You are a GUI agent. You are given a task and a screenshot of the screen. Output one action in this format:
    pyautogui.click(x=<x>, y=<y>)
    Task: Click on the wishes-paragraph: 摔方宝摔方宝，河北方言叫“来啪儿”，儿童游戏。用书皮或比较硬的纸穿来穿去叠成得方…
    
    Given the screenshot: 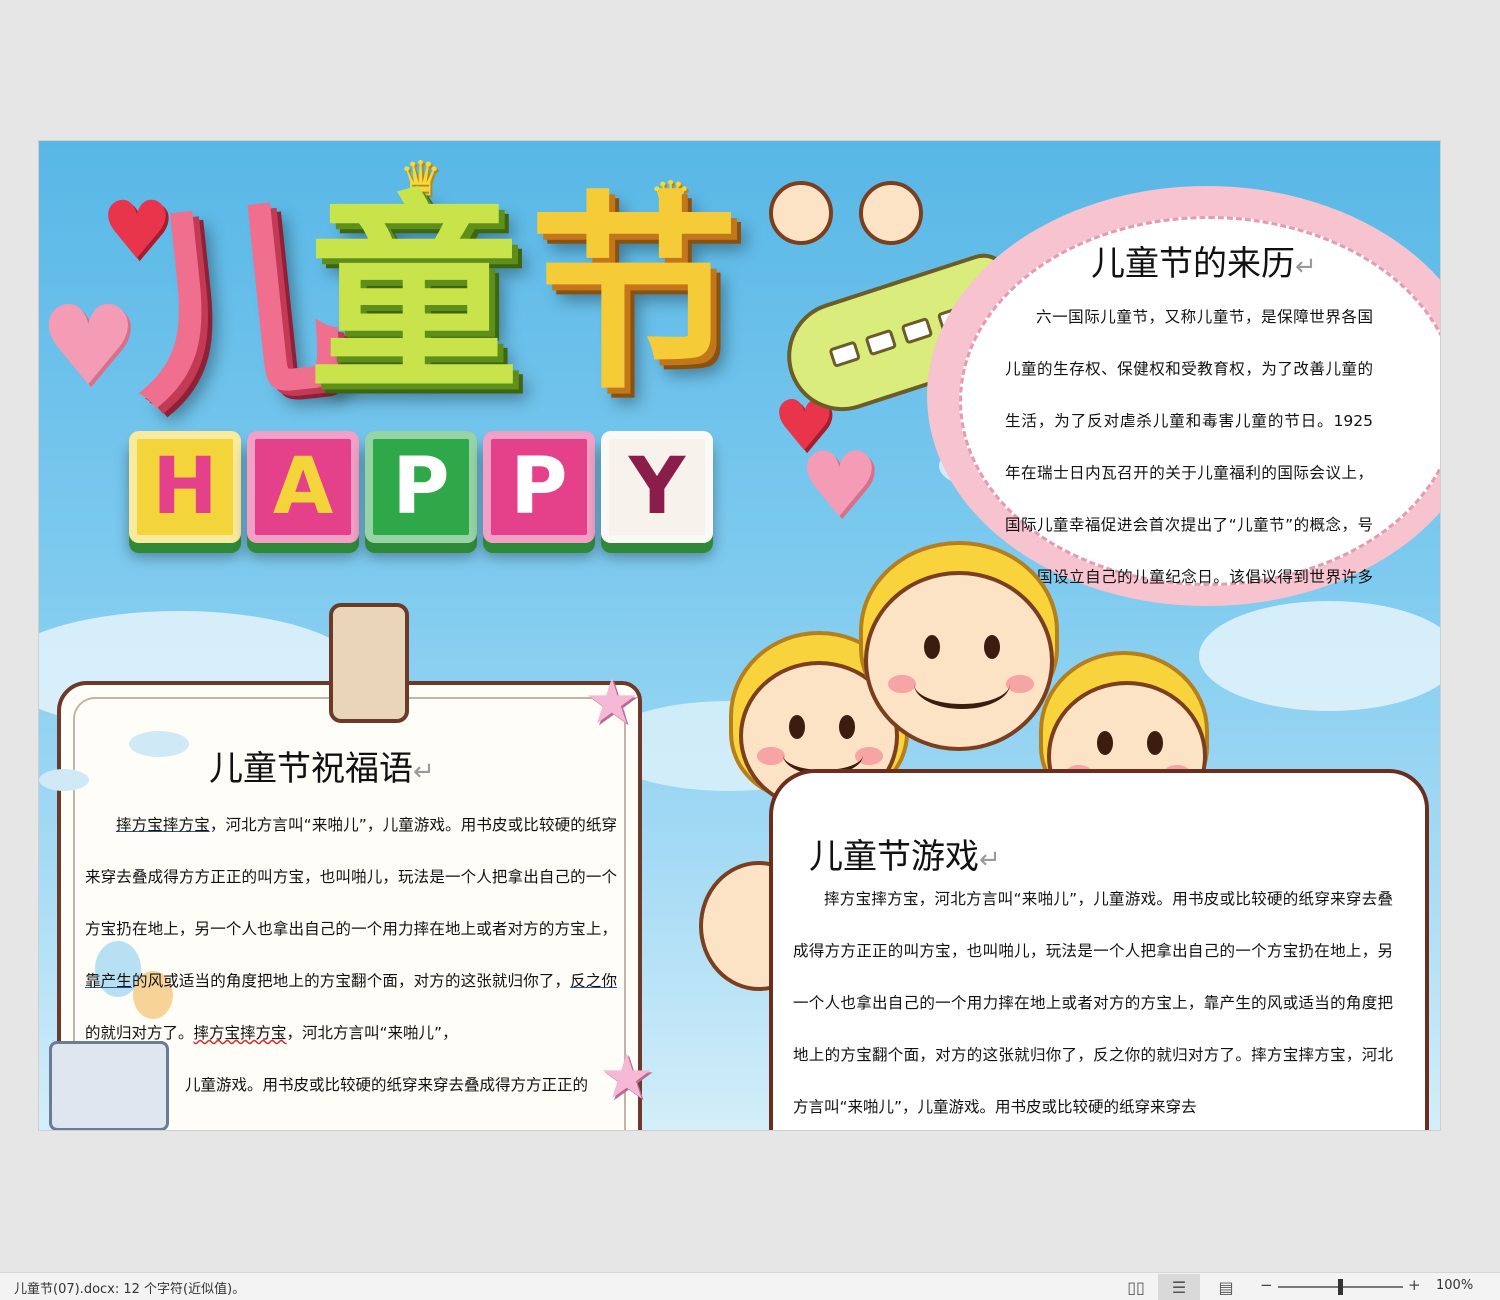 What is the action you would take?
    pyautogui.click(x=351, y=929)
    